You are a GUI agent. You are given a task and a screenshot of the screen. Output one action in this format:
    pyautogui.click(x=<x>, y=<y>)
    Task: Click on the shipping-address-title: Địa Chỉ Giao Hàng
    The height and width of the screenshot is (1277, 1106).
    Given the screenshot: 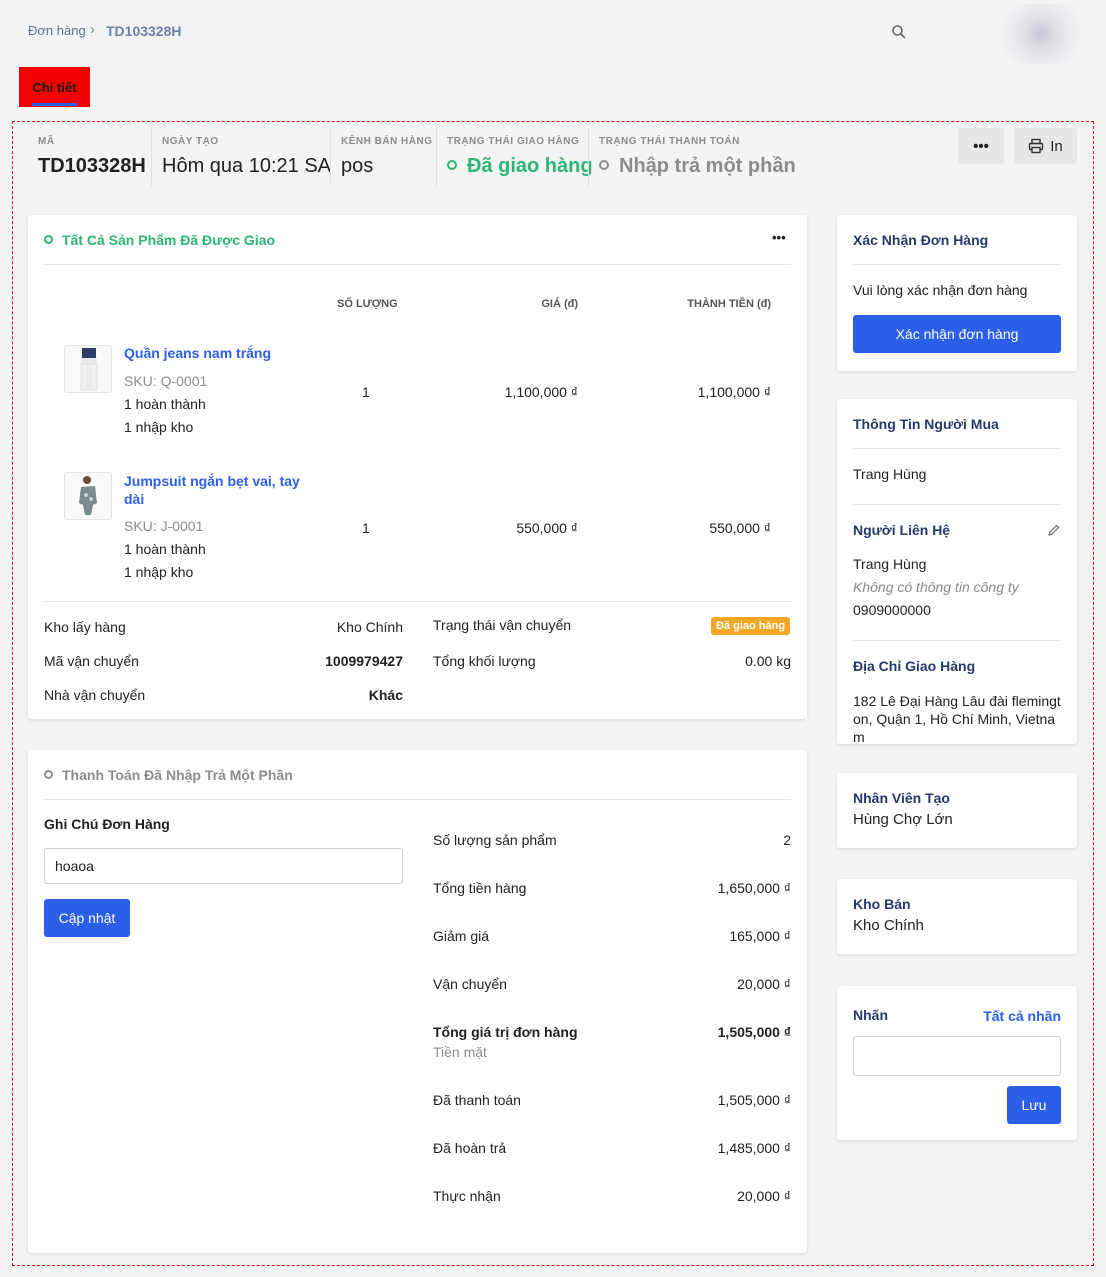 What is the action you would take?
    pyautogui.click(x=914, y=666)
    